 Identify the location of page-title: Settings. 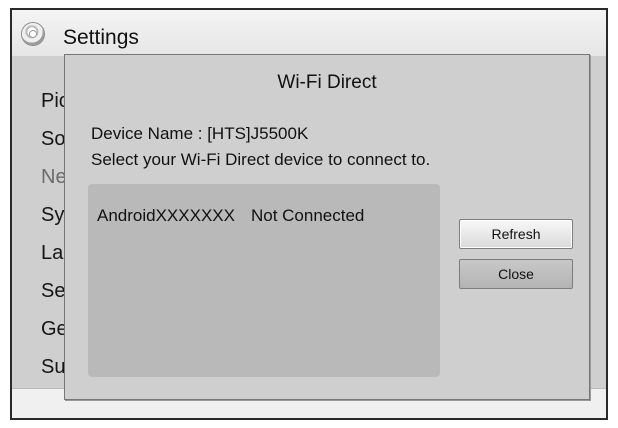
(101, 37).